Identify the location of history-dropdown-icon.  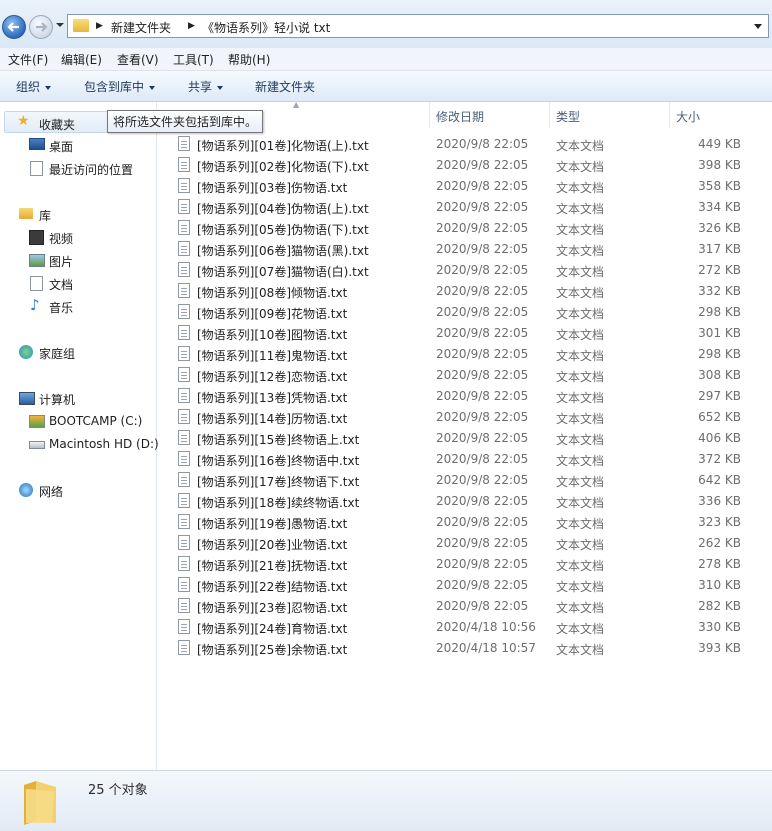
(60, 25).